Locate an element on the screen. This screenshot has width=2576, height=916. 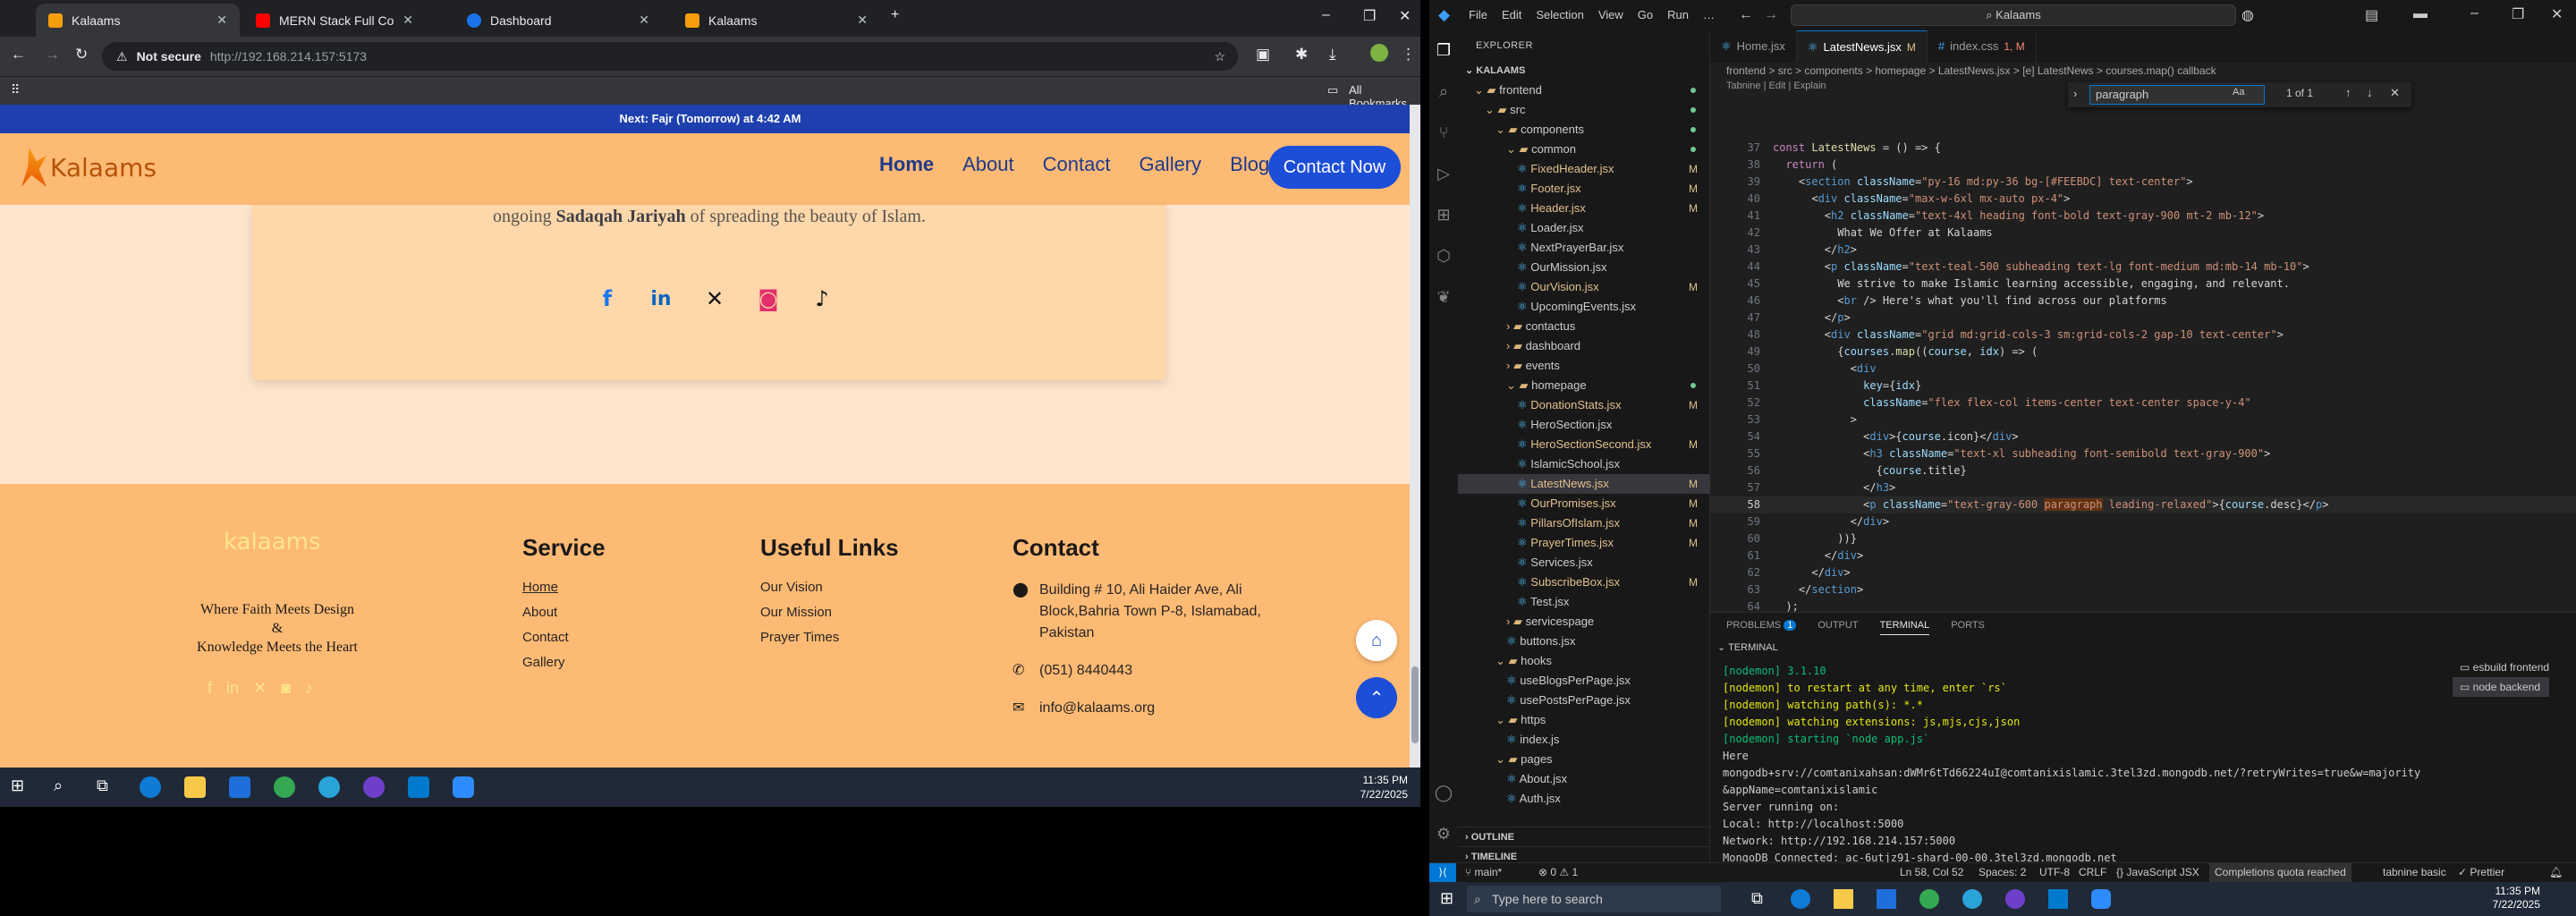
workspace-root: ⌄ KALAAMS is located at coordinates (1584, 71).